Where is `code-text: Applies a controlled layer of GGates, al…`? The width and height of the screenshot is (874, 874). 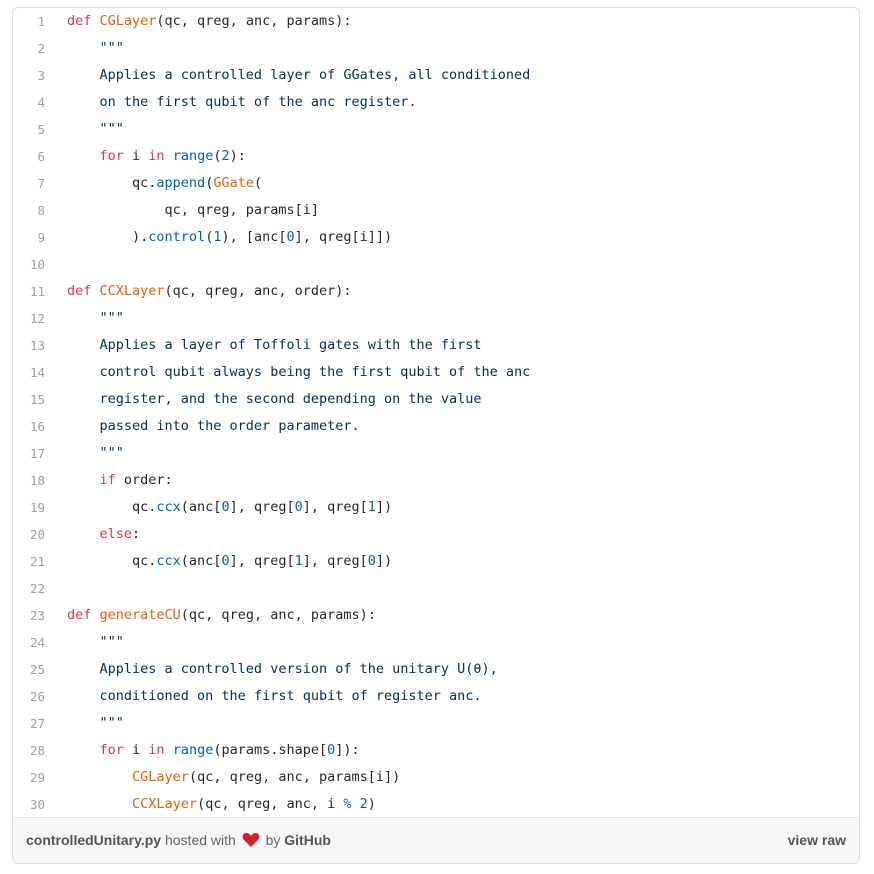 code-text: Applies a controlled layer of GGates, al… is located at coordinates (299, 75).